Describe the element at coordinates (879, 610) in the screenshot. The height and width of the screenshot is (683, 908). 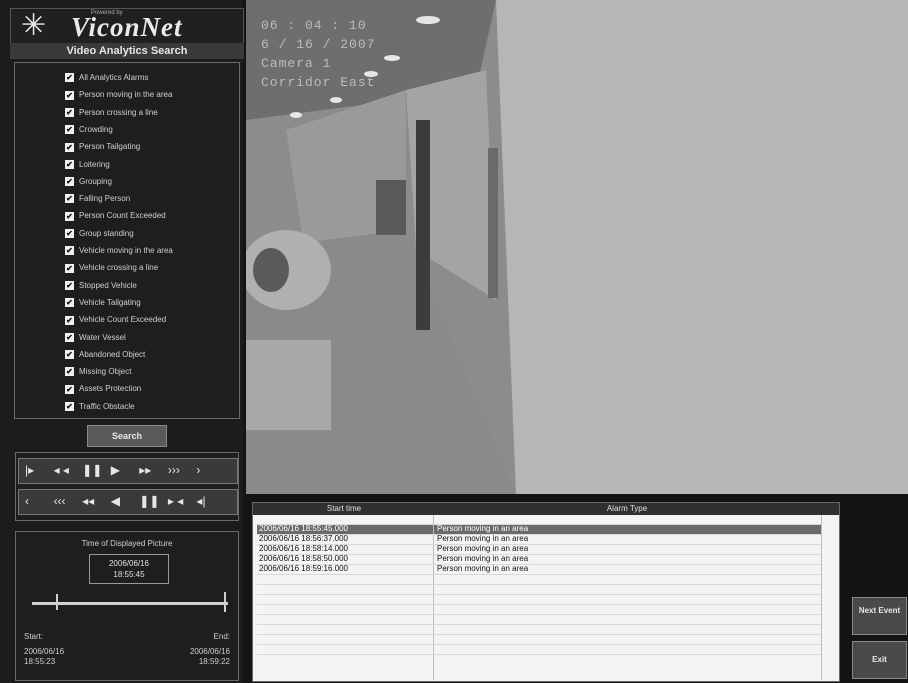
I see `next-event-label: Next Event` at that location.